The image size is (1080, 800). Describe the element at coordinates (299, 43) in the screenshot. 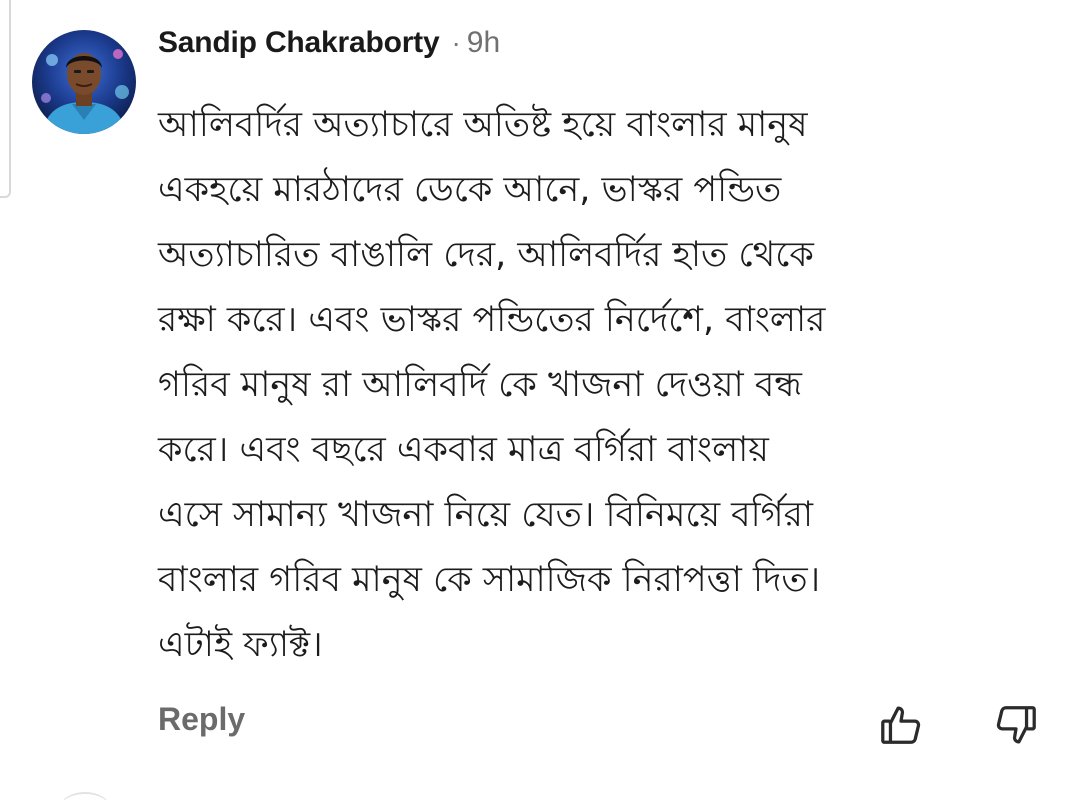

I see `author-name: Sandip Chakraborty` at that location.